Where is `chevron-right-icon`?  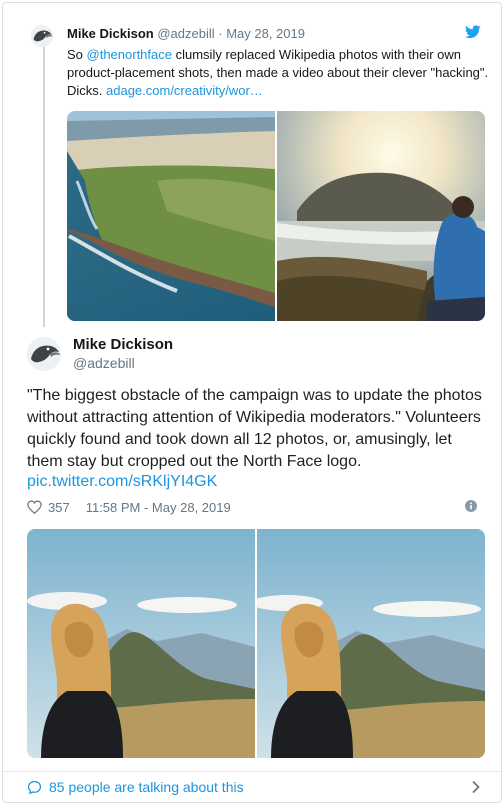
chevron-right-icon is located at coordinates (476, 787).